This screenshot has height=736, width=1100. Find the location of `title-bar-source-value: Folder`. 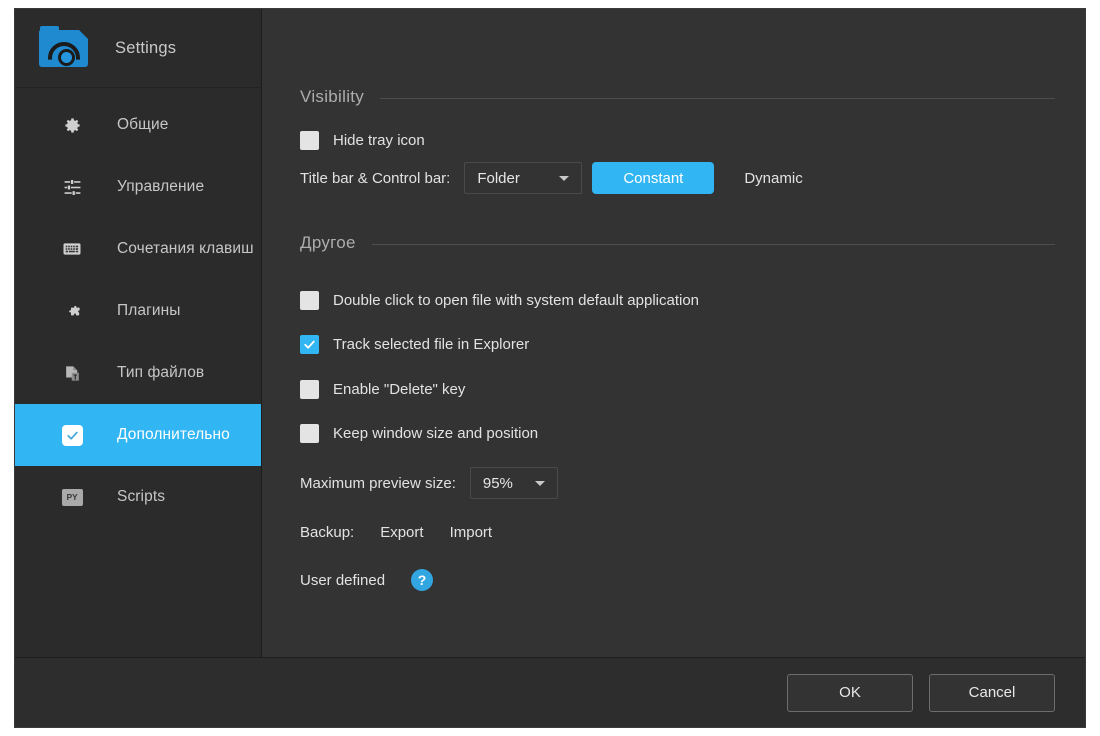

title-bar-source-value: Folder is located at coordinates (498, 178).